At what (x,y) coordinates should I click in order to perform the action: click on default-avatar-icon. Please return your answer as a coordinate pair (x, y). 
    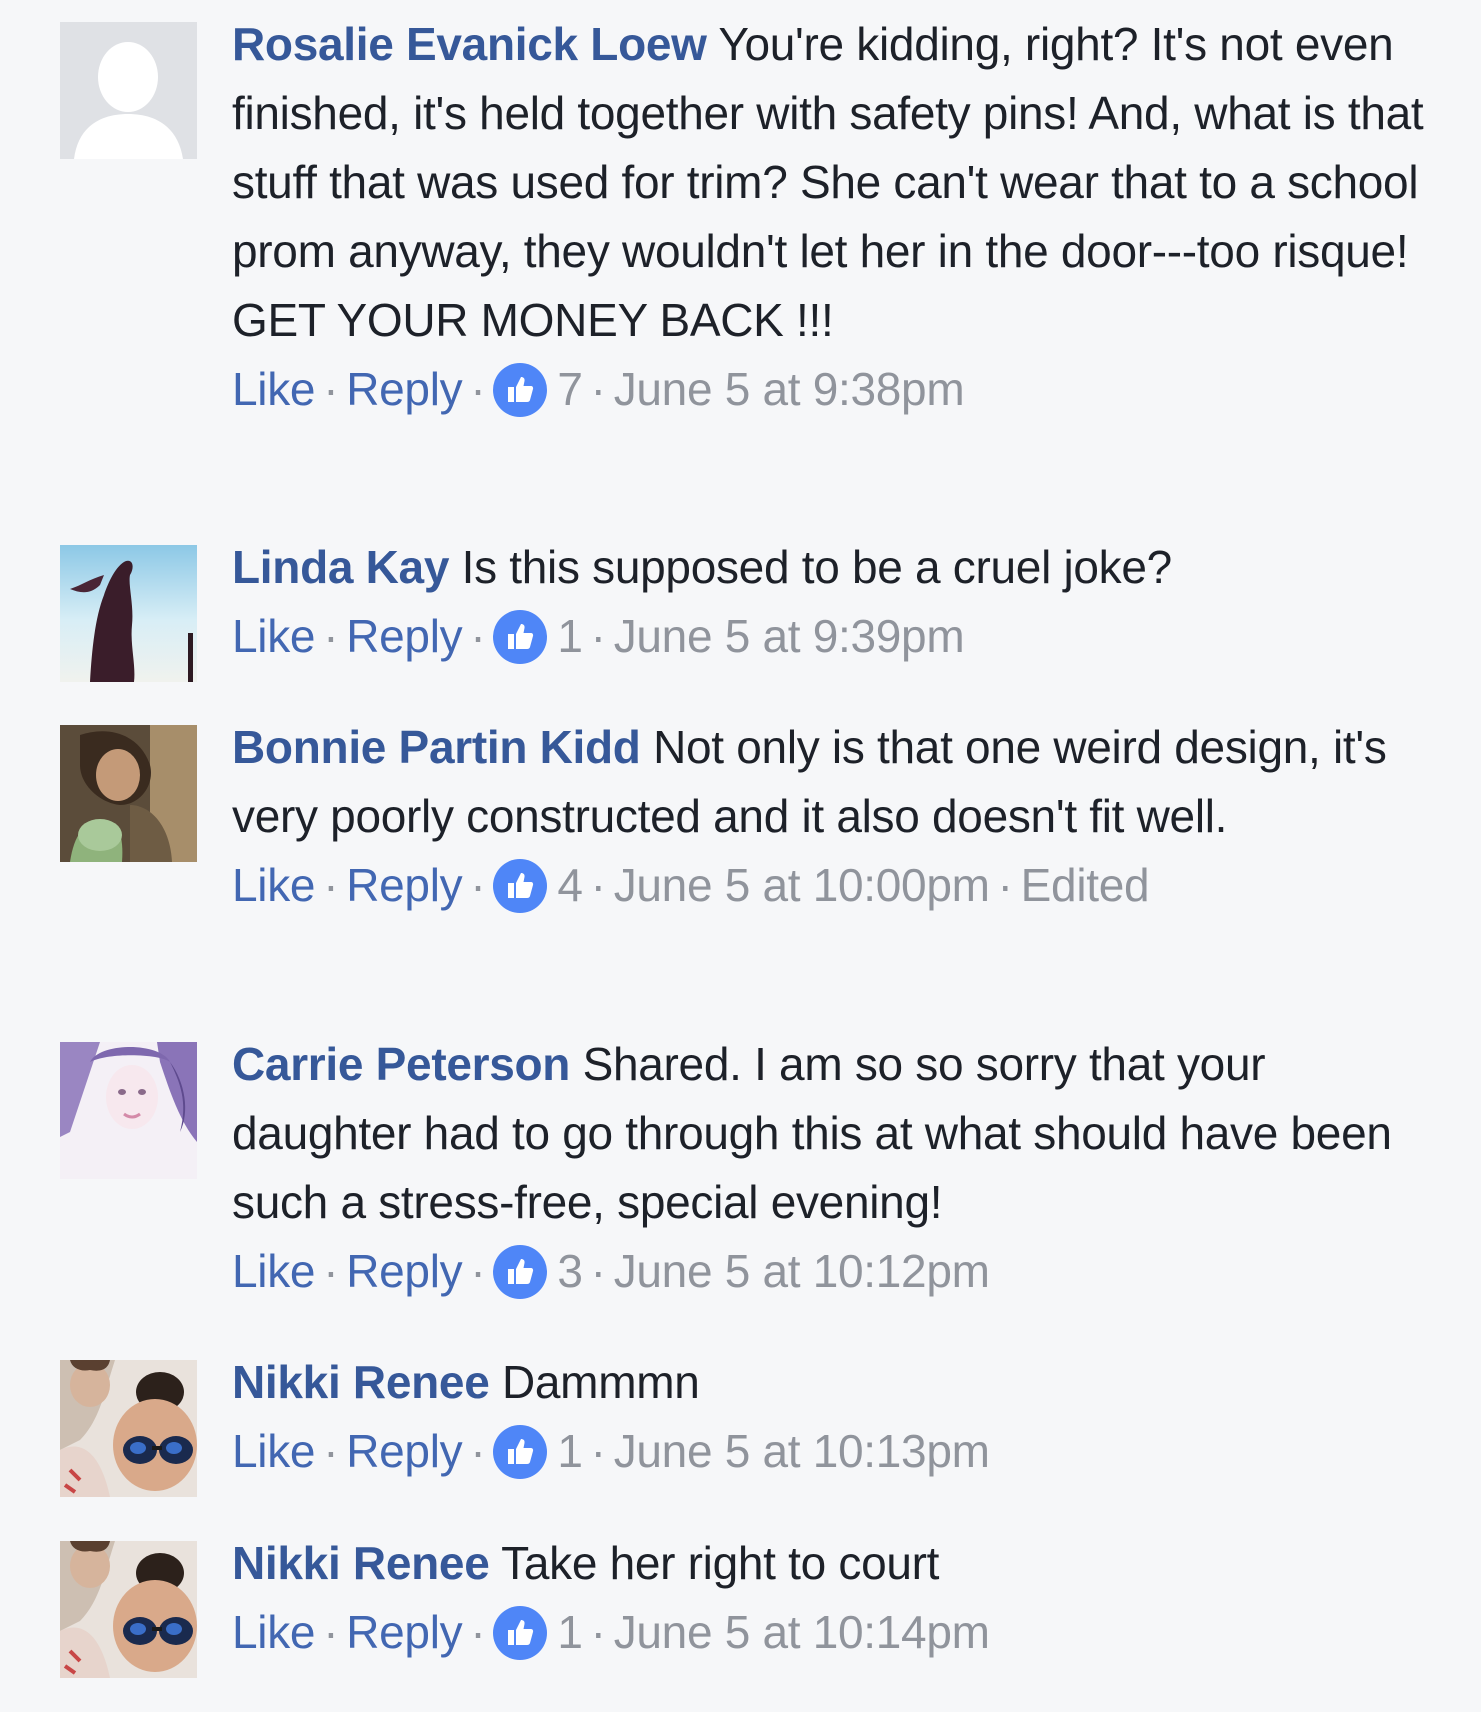
    Looking at the image, I should click on (128, 90).